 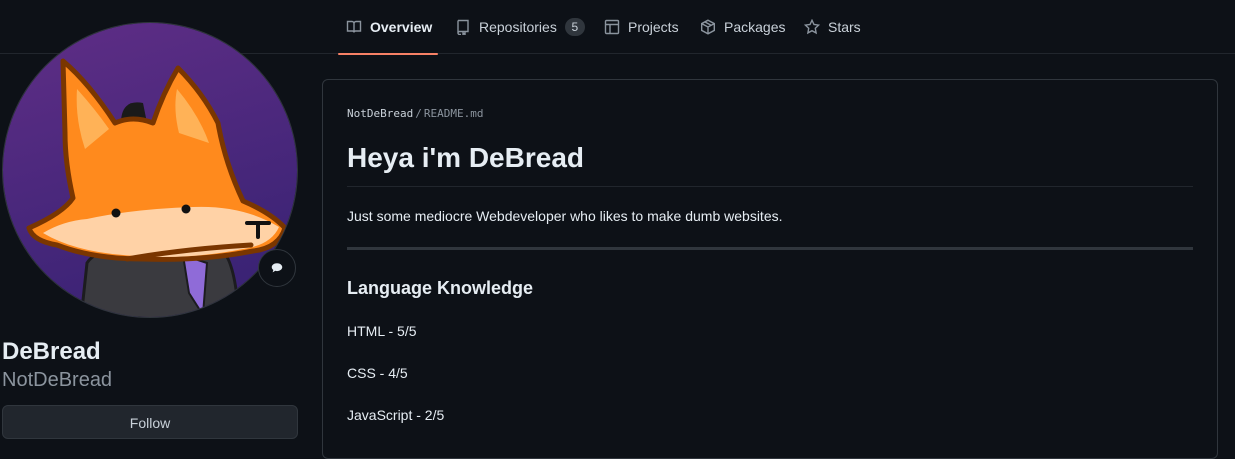 I want to click on repo-icon, so click(x=463, y=27).